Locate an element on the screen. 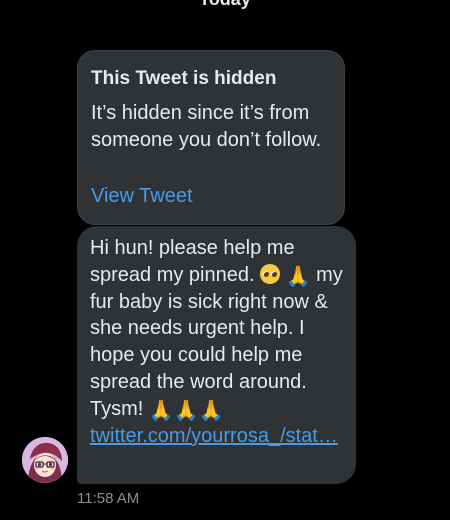 The height and width of the screenshot is (520, 450). folded-hands-icon: 🙏 is located at coordinates (298, 276).